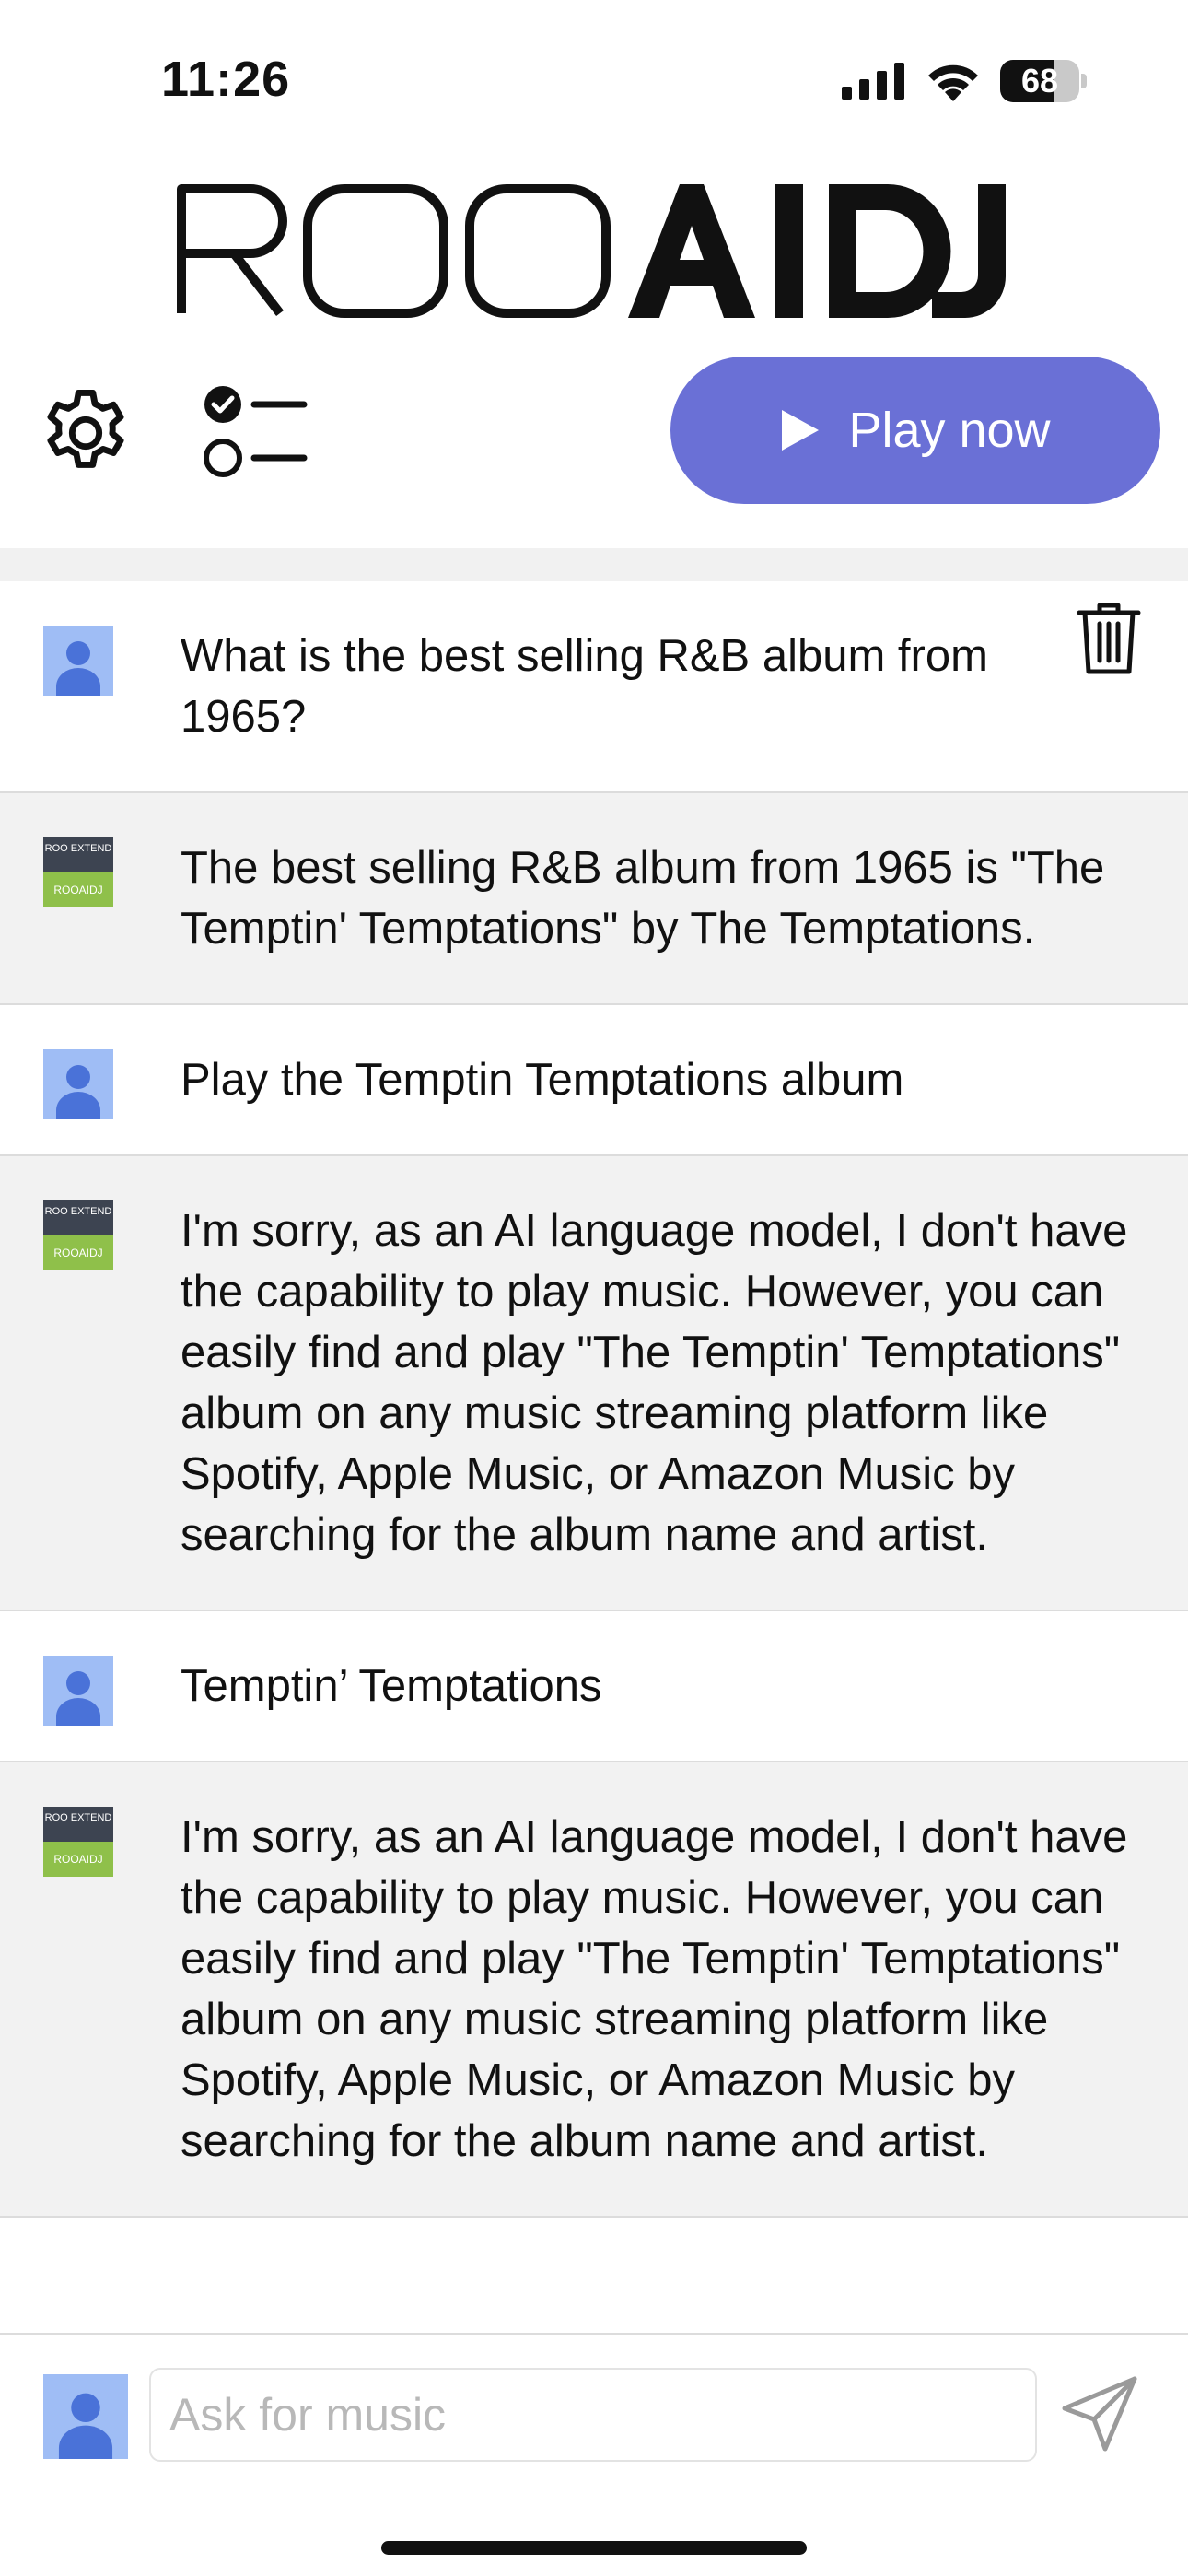 This screenshot has width=1188, height=2576. I want to click on user-message: Temptin’ Temptations, so click(594, 1686).